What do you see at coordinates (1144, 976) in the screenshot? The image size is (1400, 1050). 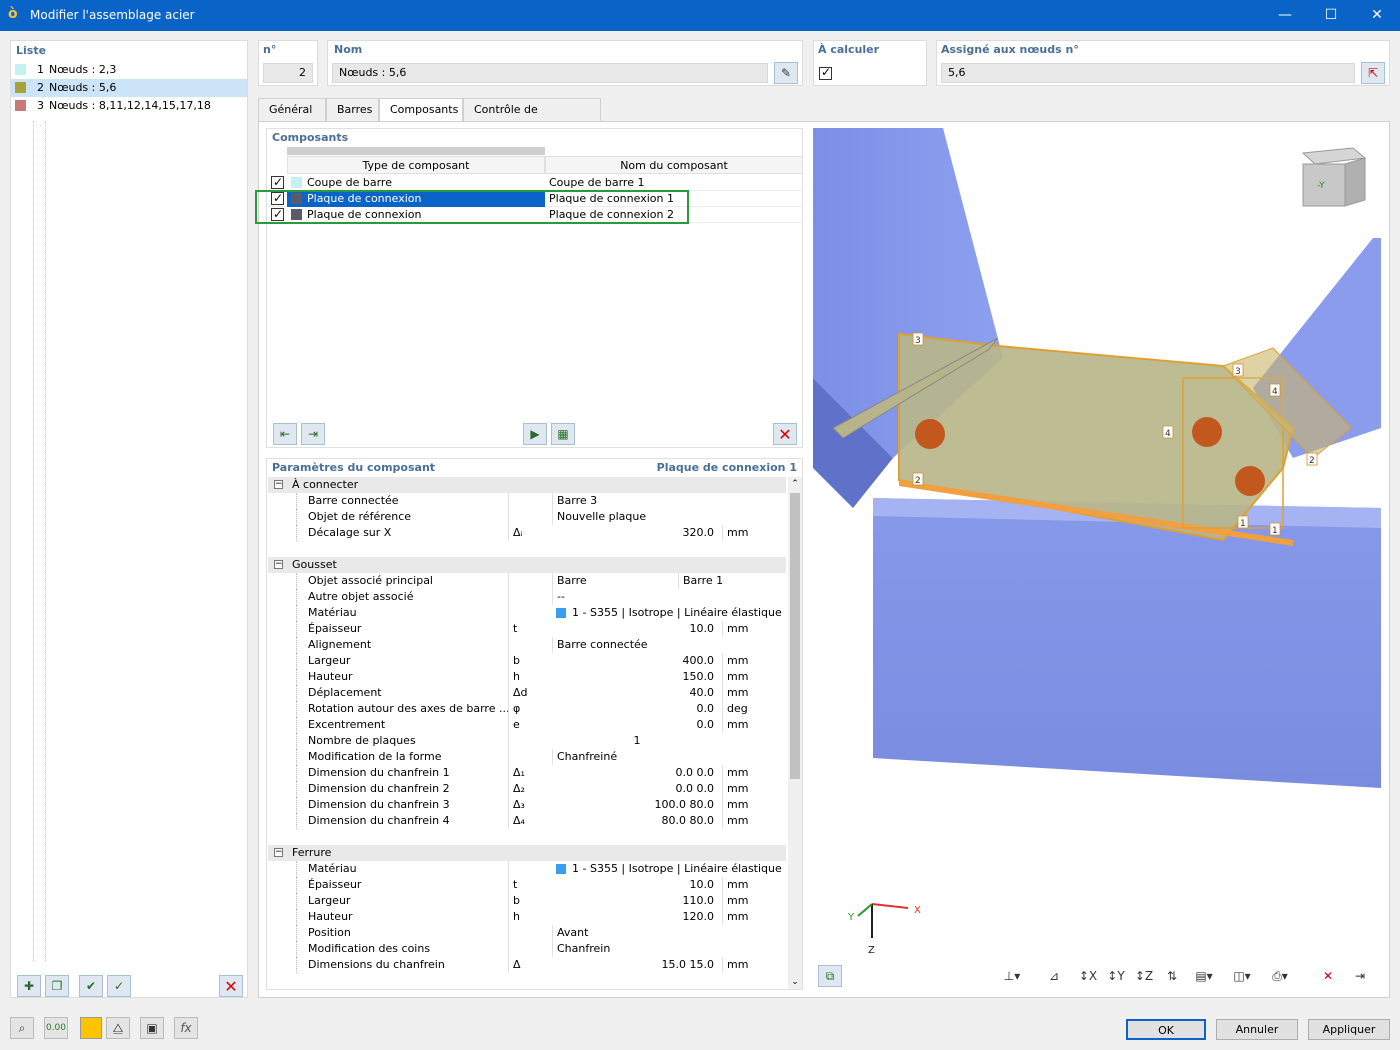 I see `view-z-icon: ↕Z` at bounding box center [1144, 976].